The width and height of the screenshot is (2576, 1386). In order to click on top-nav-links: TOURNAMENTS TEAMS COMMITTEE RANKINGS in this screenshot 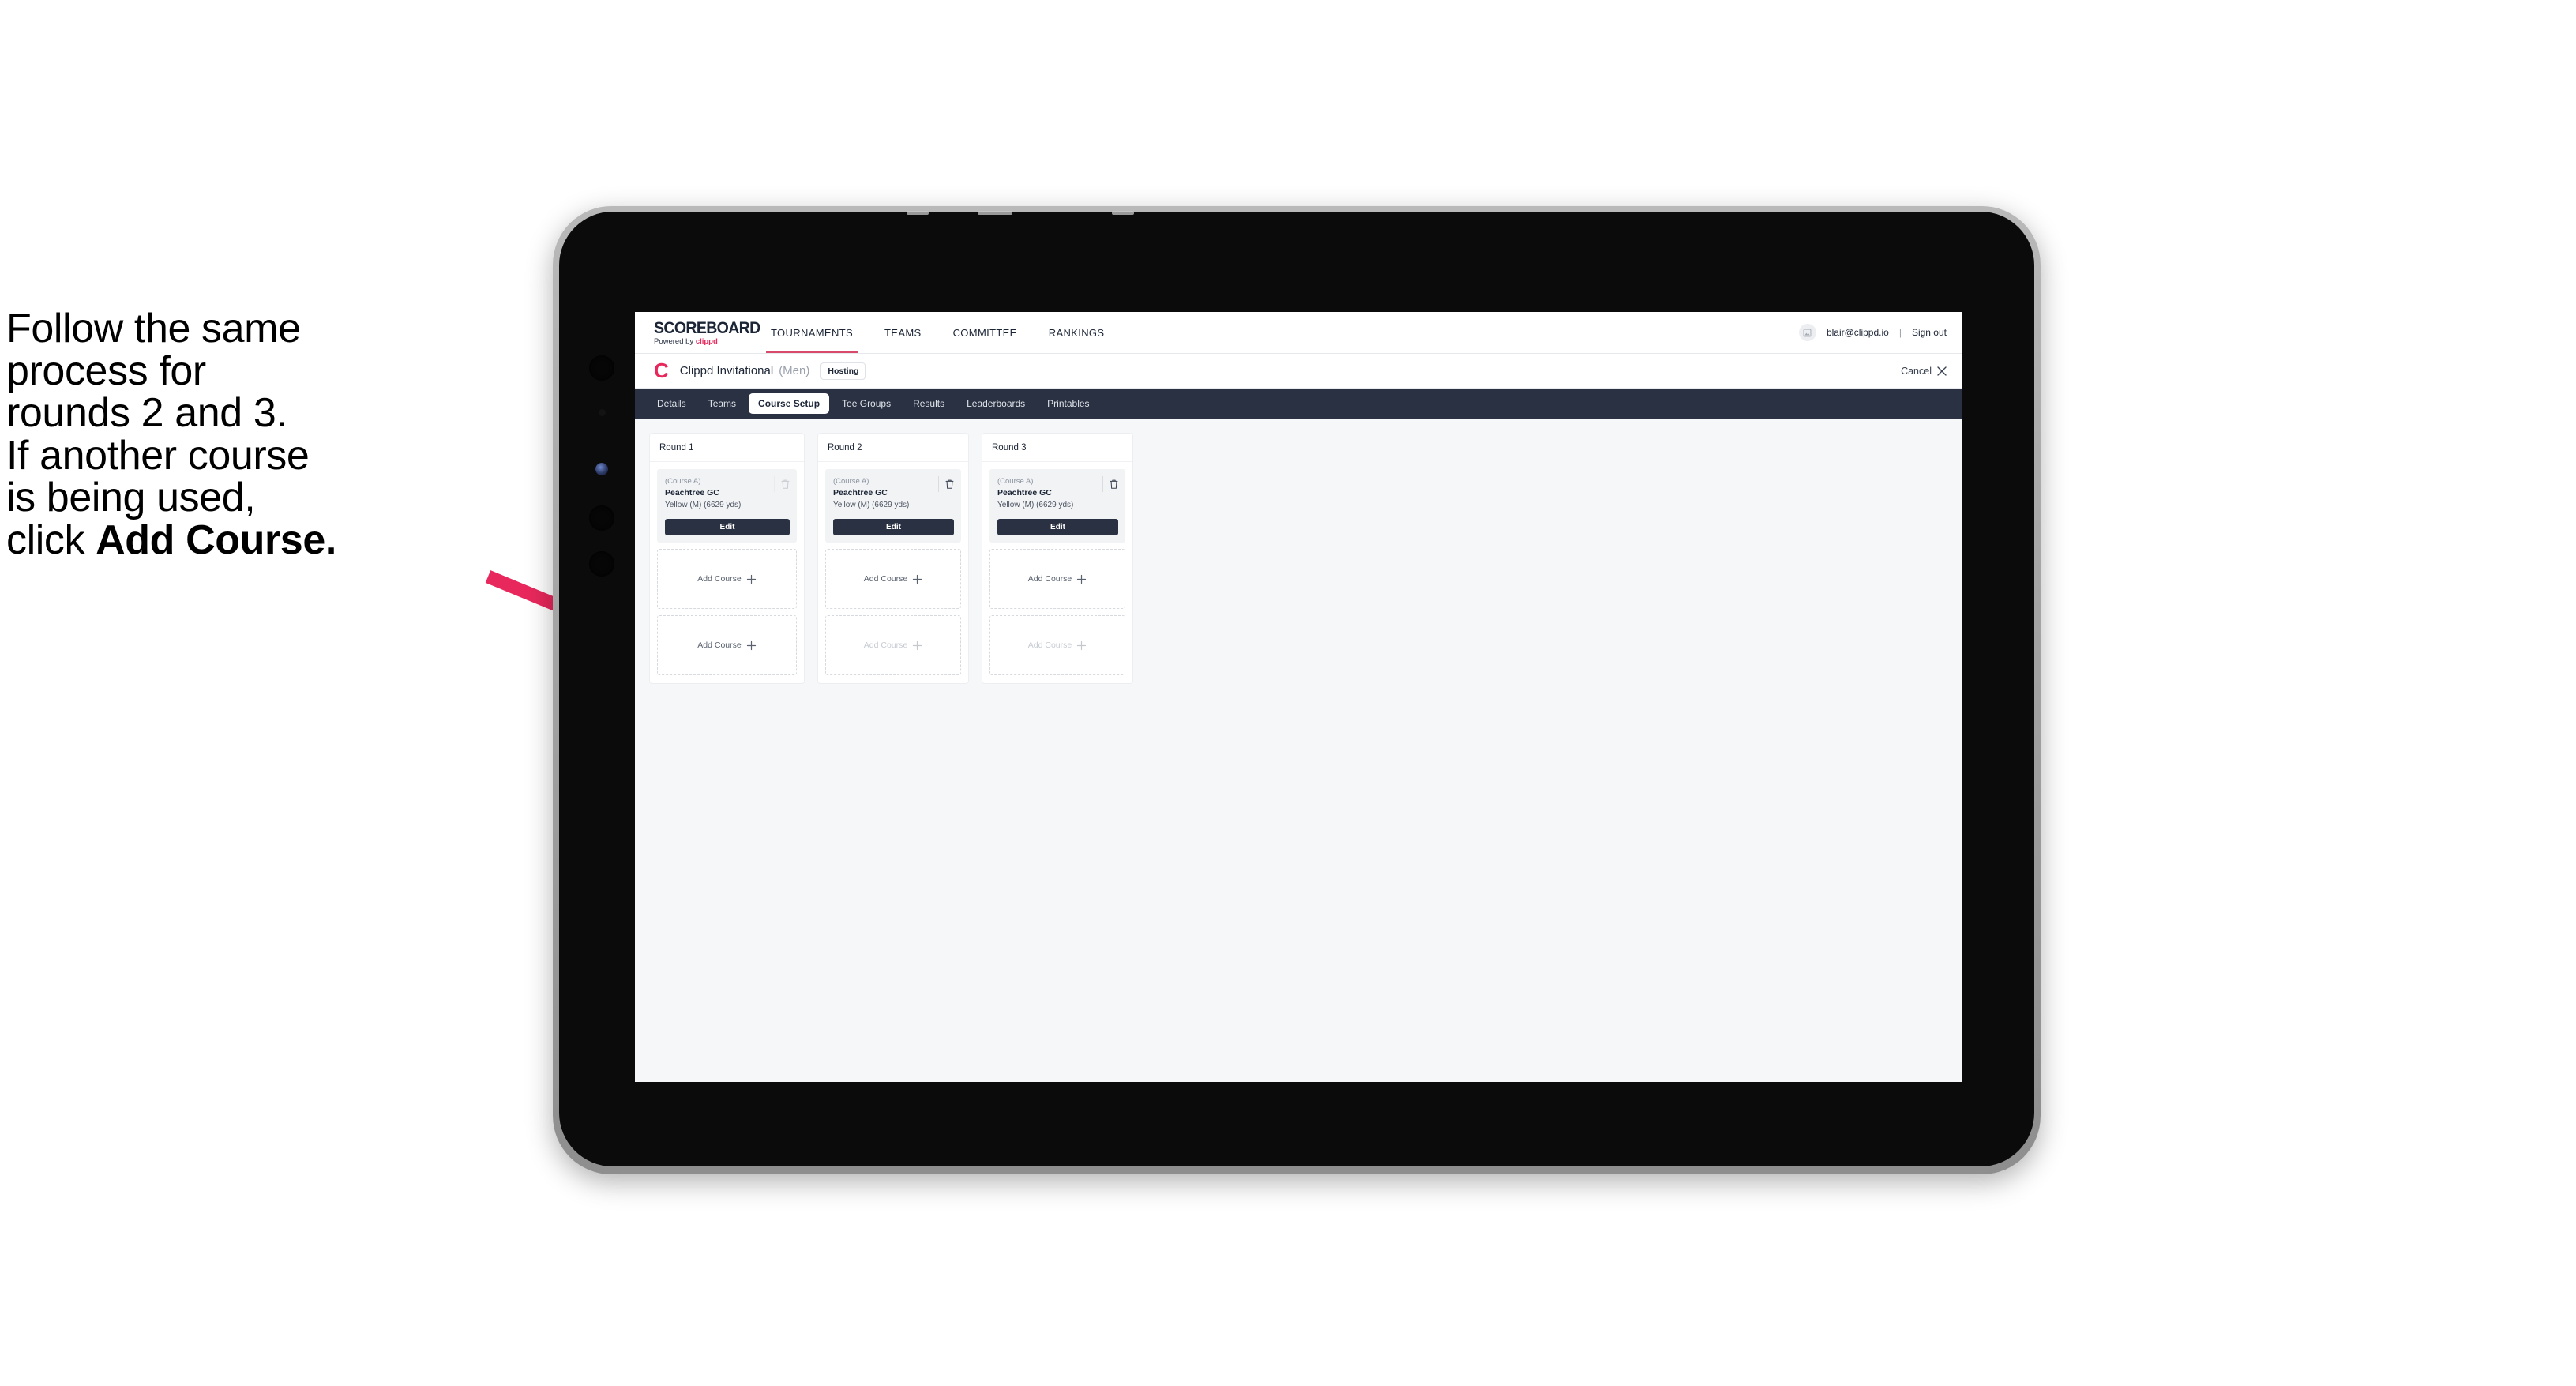, I will do `click(937, 332)`.